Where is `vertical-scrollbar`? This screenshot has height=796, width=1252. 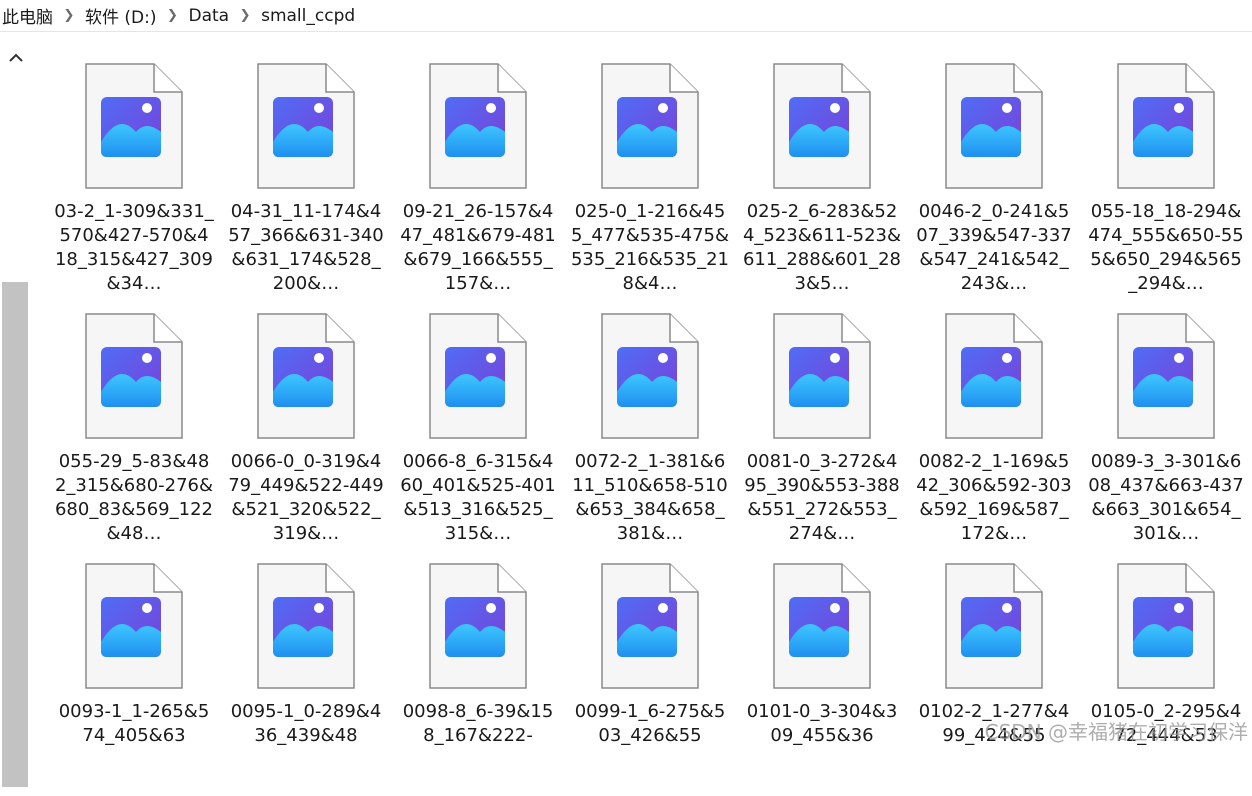 vertical-scrollbar is located at coordinates (16, 413).